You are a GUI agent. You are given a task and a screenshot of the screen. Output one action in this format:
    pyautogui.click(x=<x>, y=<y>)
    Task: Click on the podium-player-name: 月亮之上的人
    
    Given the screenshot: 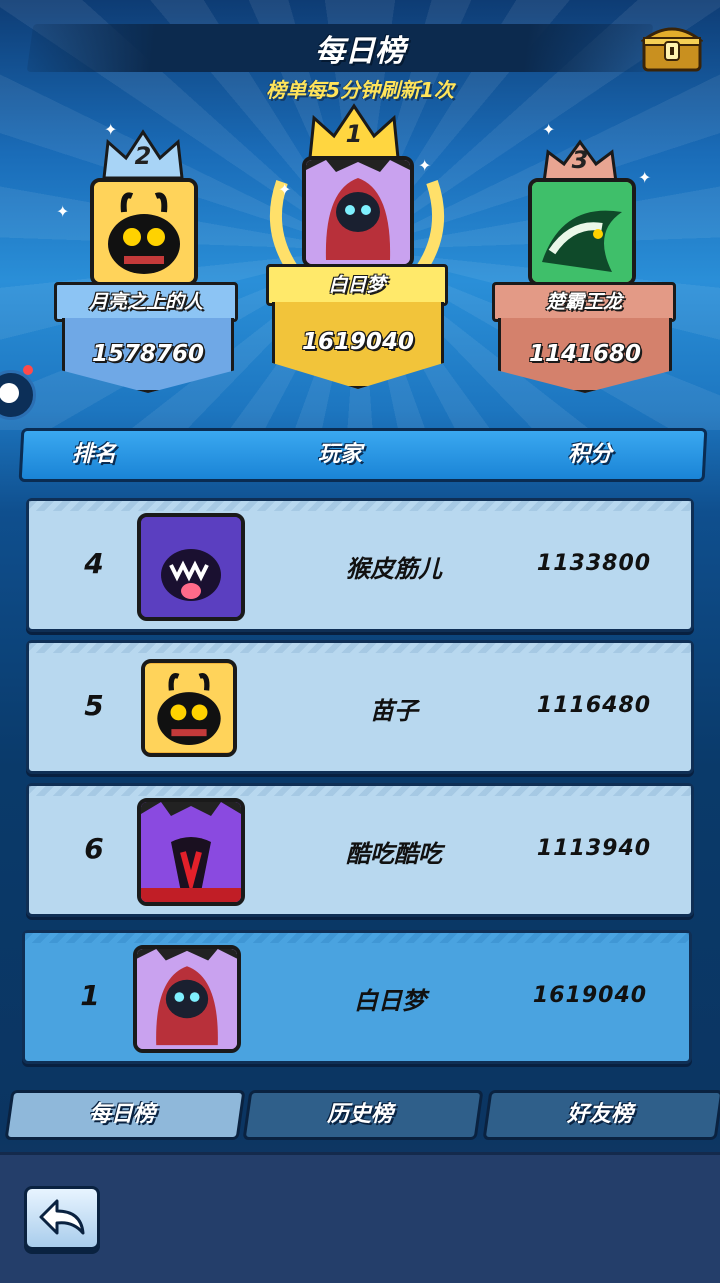 What is the action you would take?
    pyautogui.click(x=146, y=302)
    